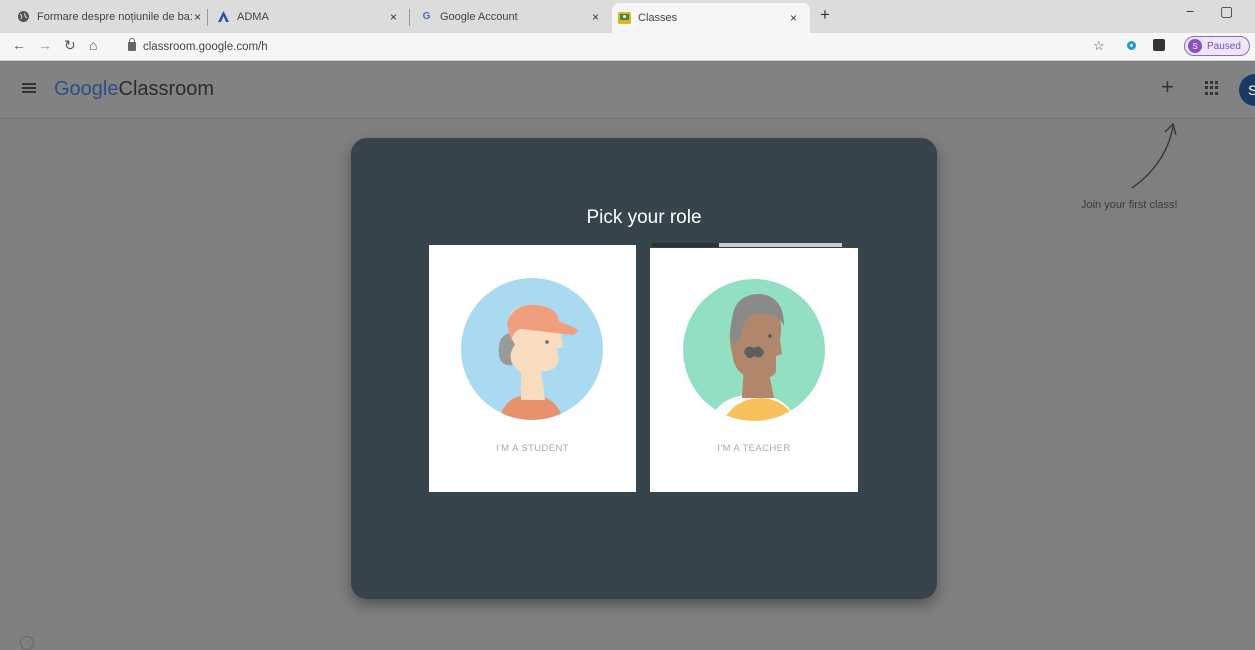 The image size is (1255, 650). I want to click on apps-grid-icon, so click(1212, 88).